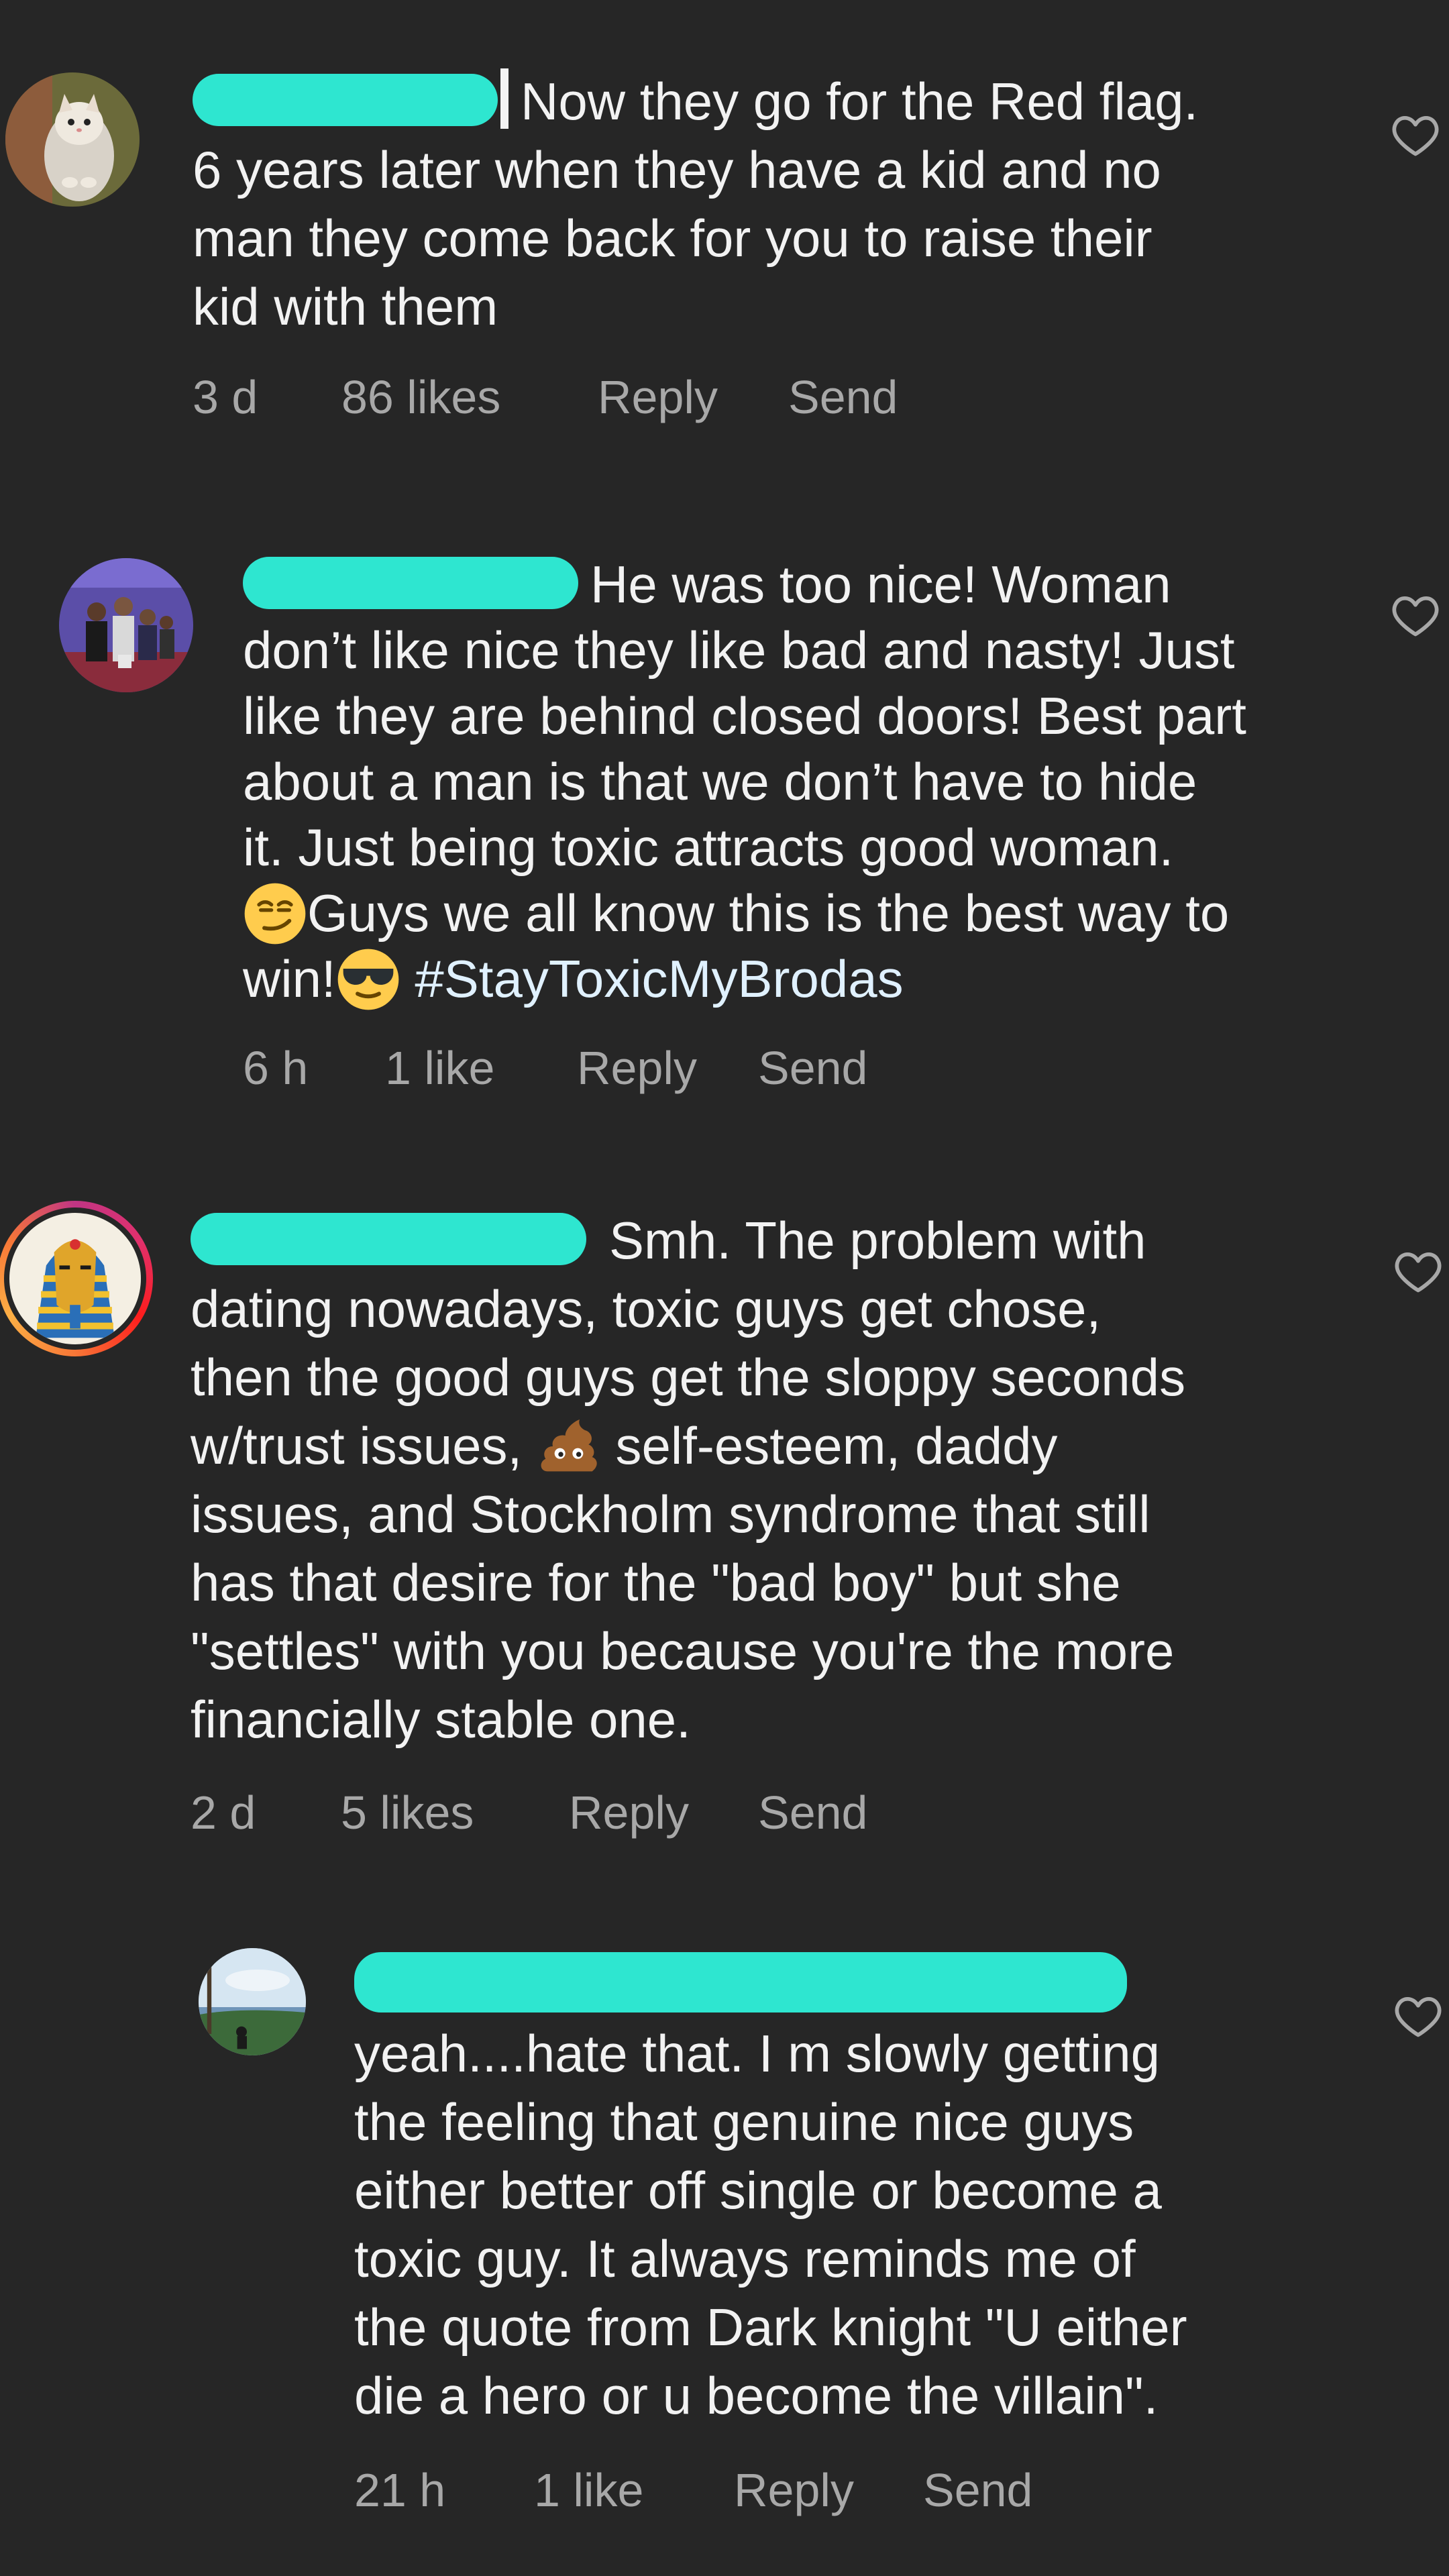 The height and width of the screenshot is (2576, 1449). Describe the element at coordinates (289, 978) in the screenshot. I see `comment-text-win: win!` at that location.